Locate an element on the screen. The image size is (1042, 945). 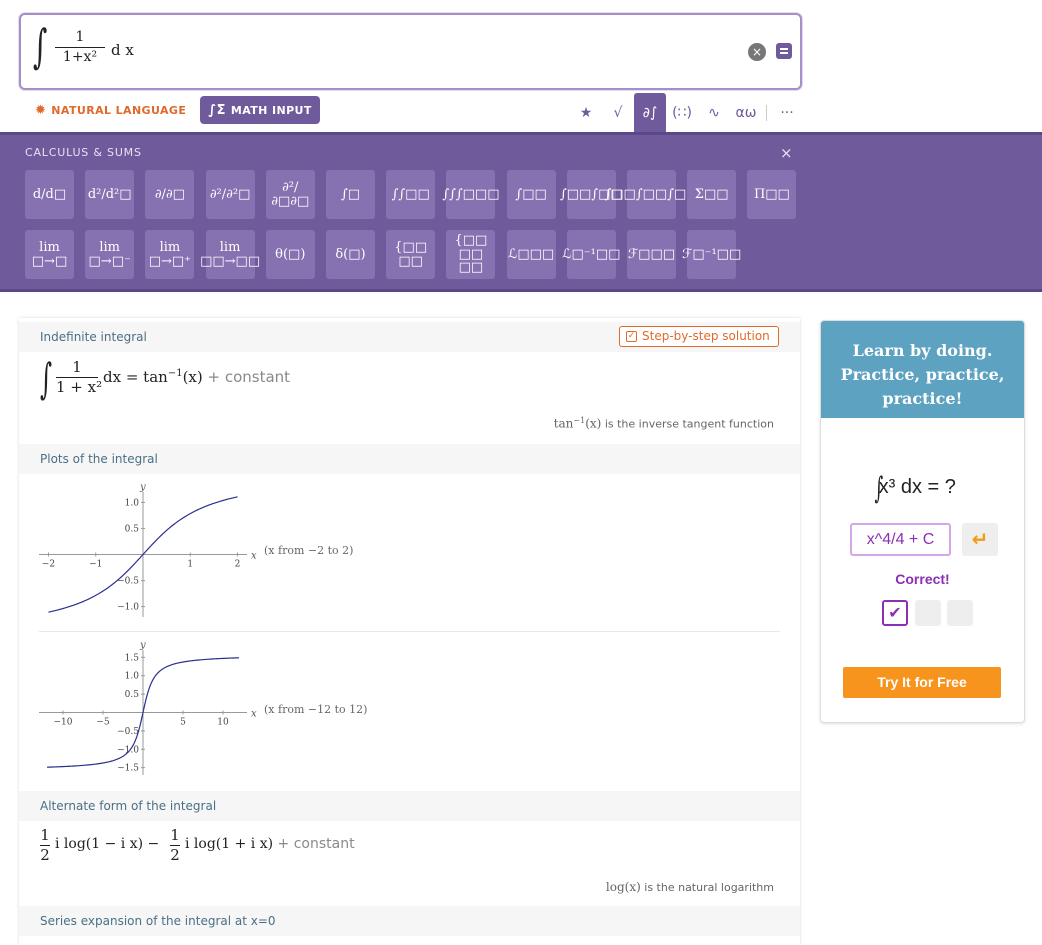
matrix-icon: (∷) is located at coordinates (682, 112).